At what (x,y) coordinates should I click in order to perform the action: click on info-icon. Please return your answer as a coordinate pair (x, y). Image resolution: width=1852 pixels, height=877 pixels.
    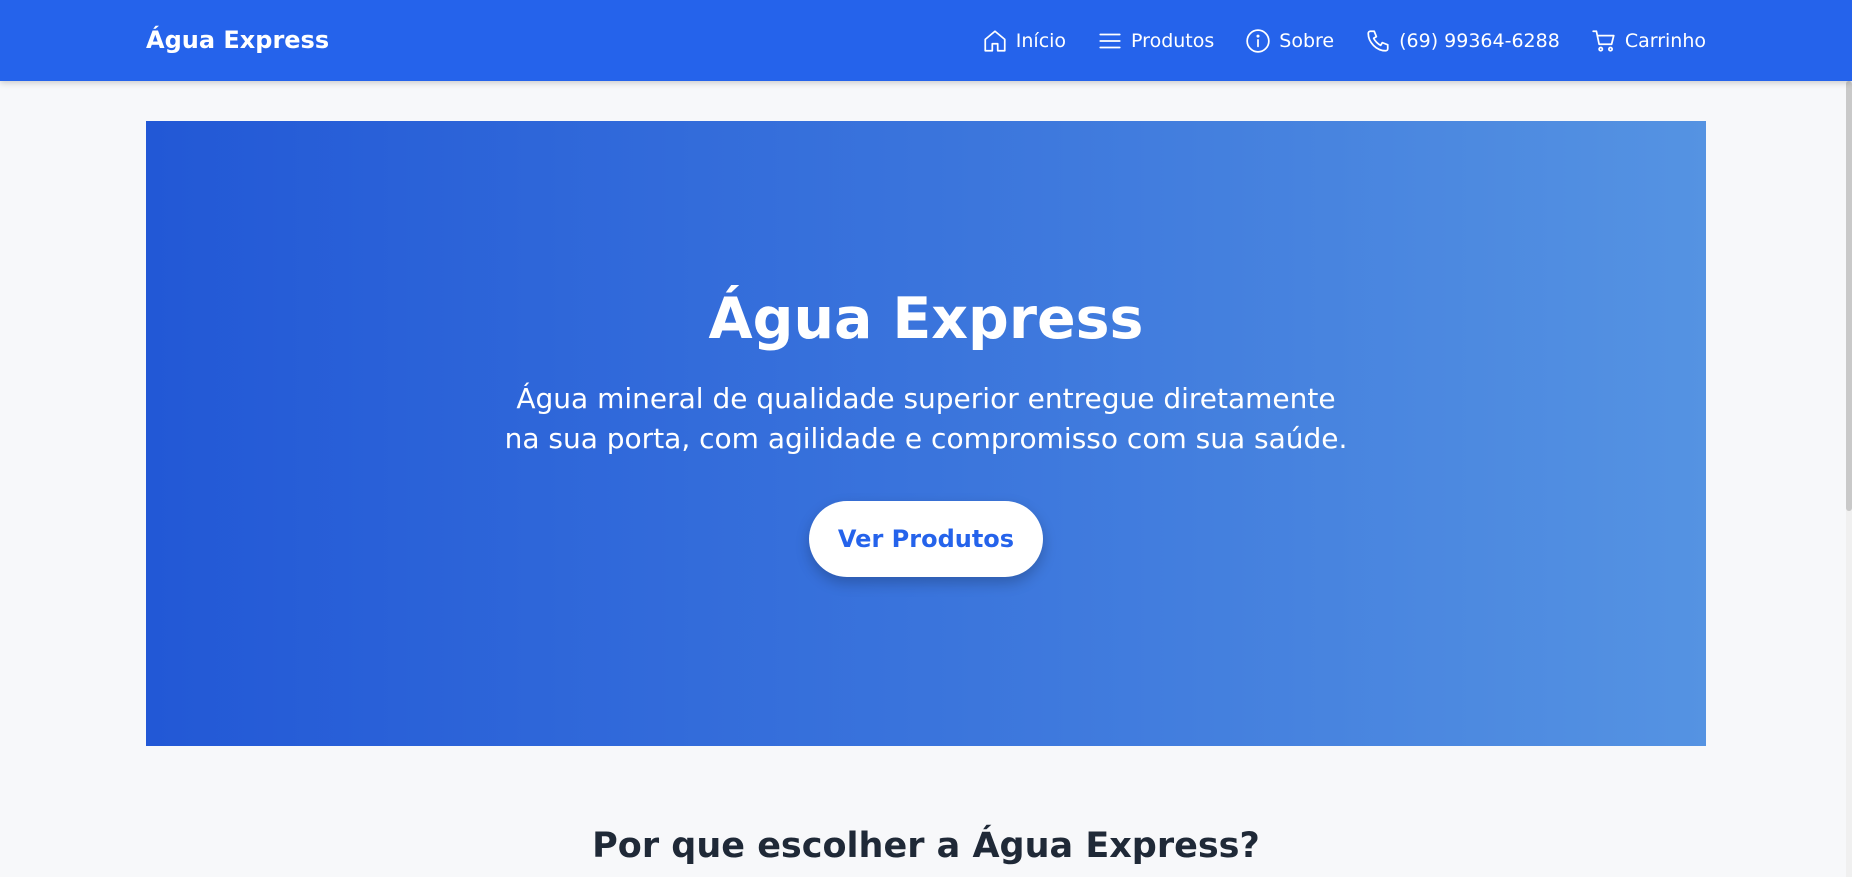
    Looking at the image, I should click on (1258, 41).